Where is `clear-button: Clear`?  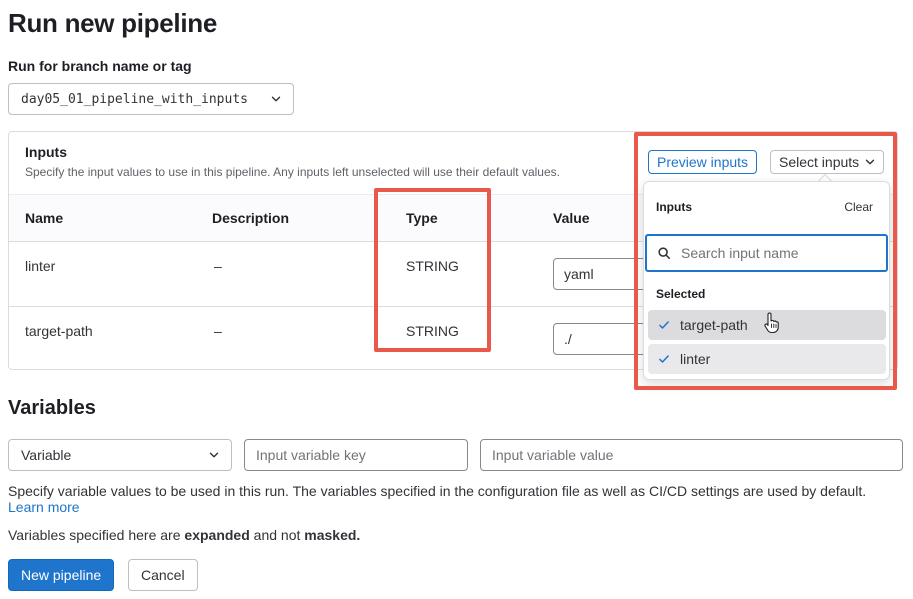 clear-button: Clear is located at coordinates (858, 207).